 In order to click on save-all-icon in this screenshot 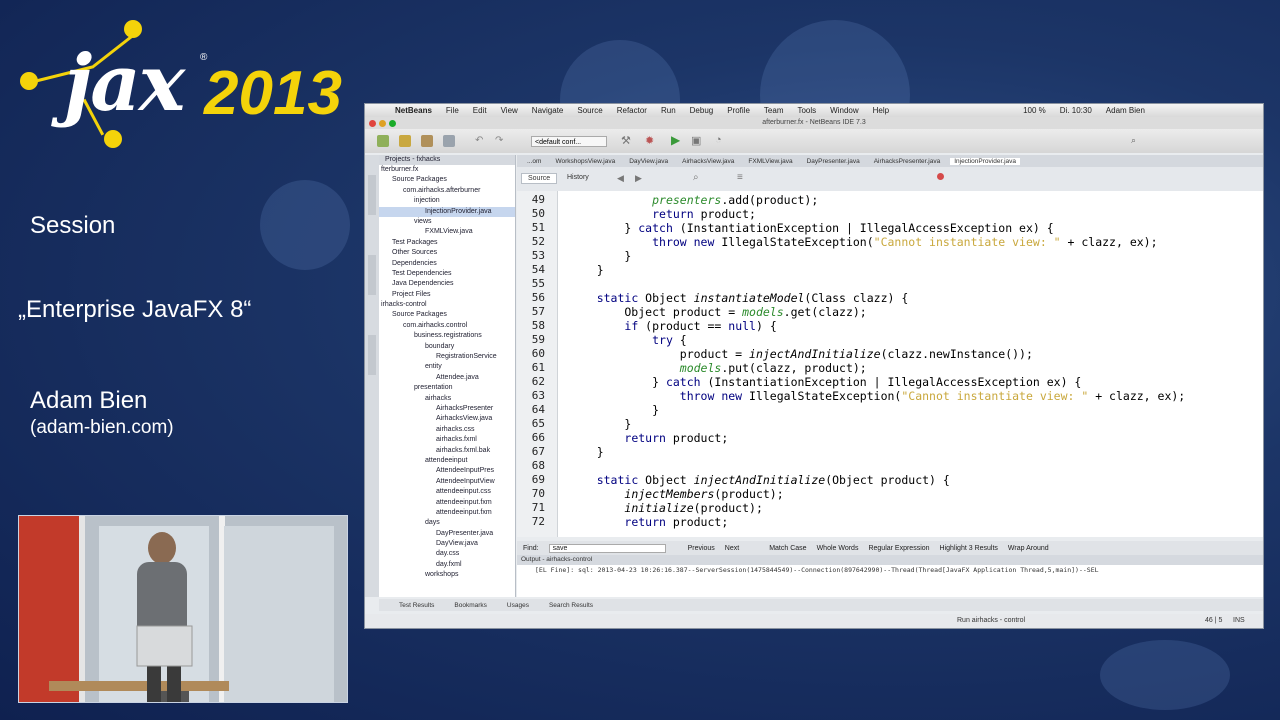, I will do `click(449, 141)`.